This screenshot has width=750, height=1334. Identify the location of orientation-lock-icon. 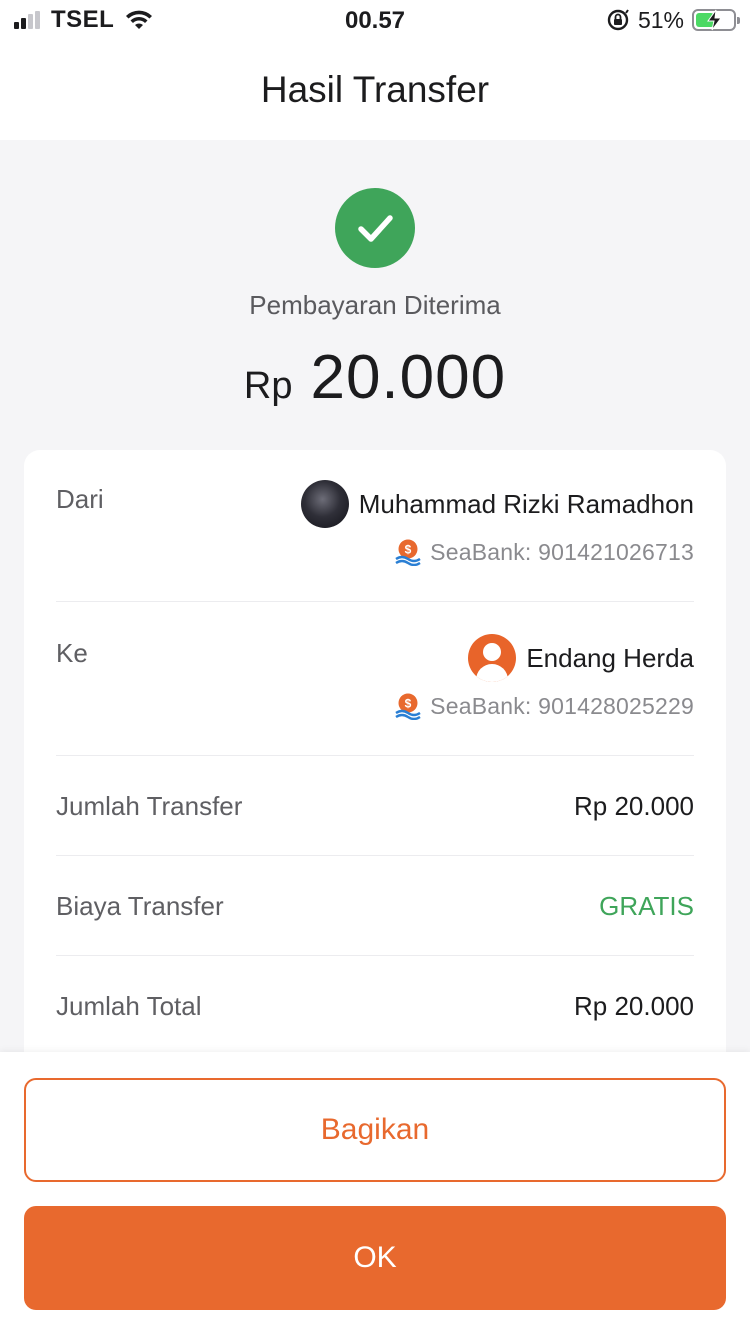
(618, 20).